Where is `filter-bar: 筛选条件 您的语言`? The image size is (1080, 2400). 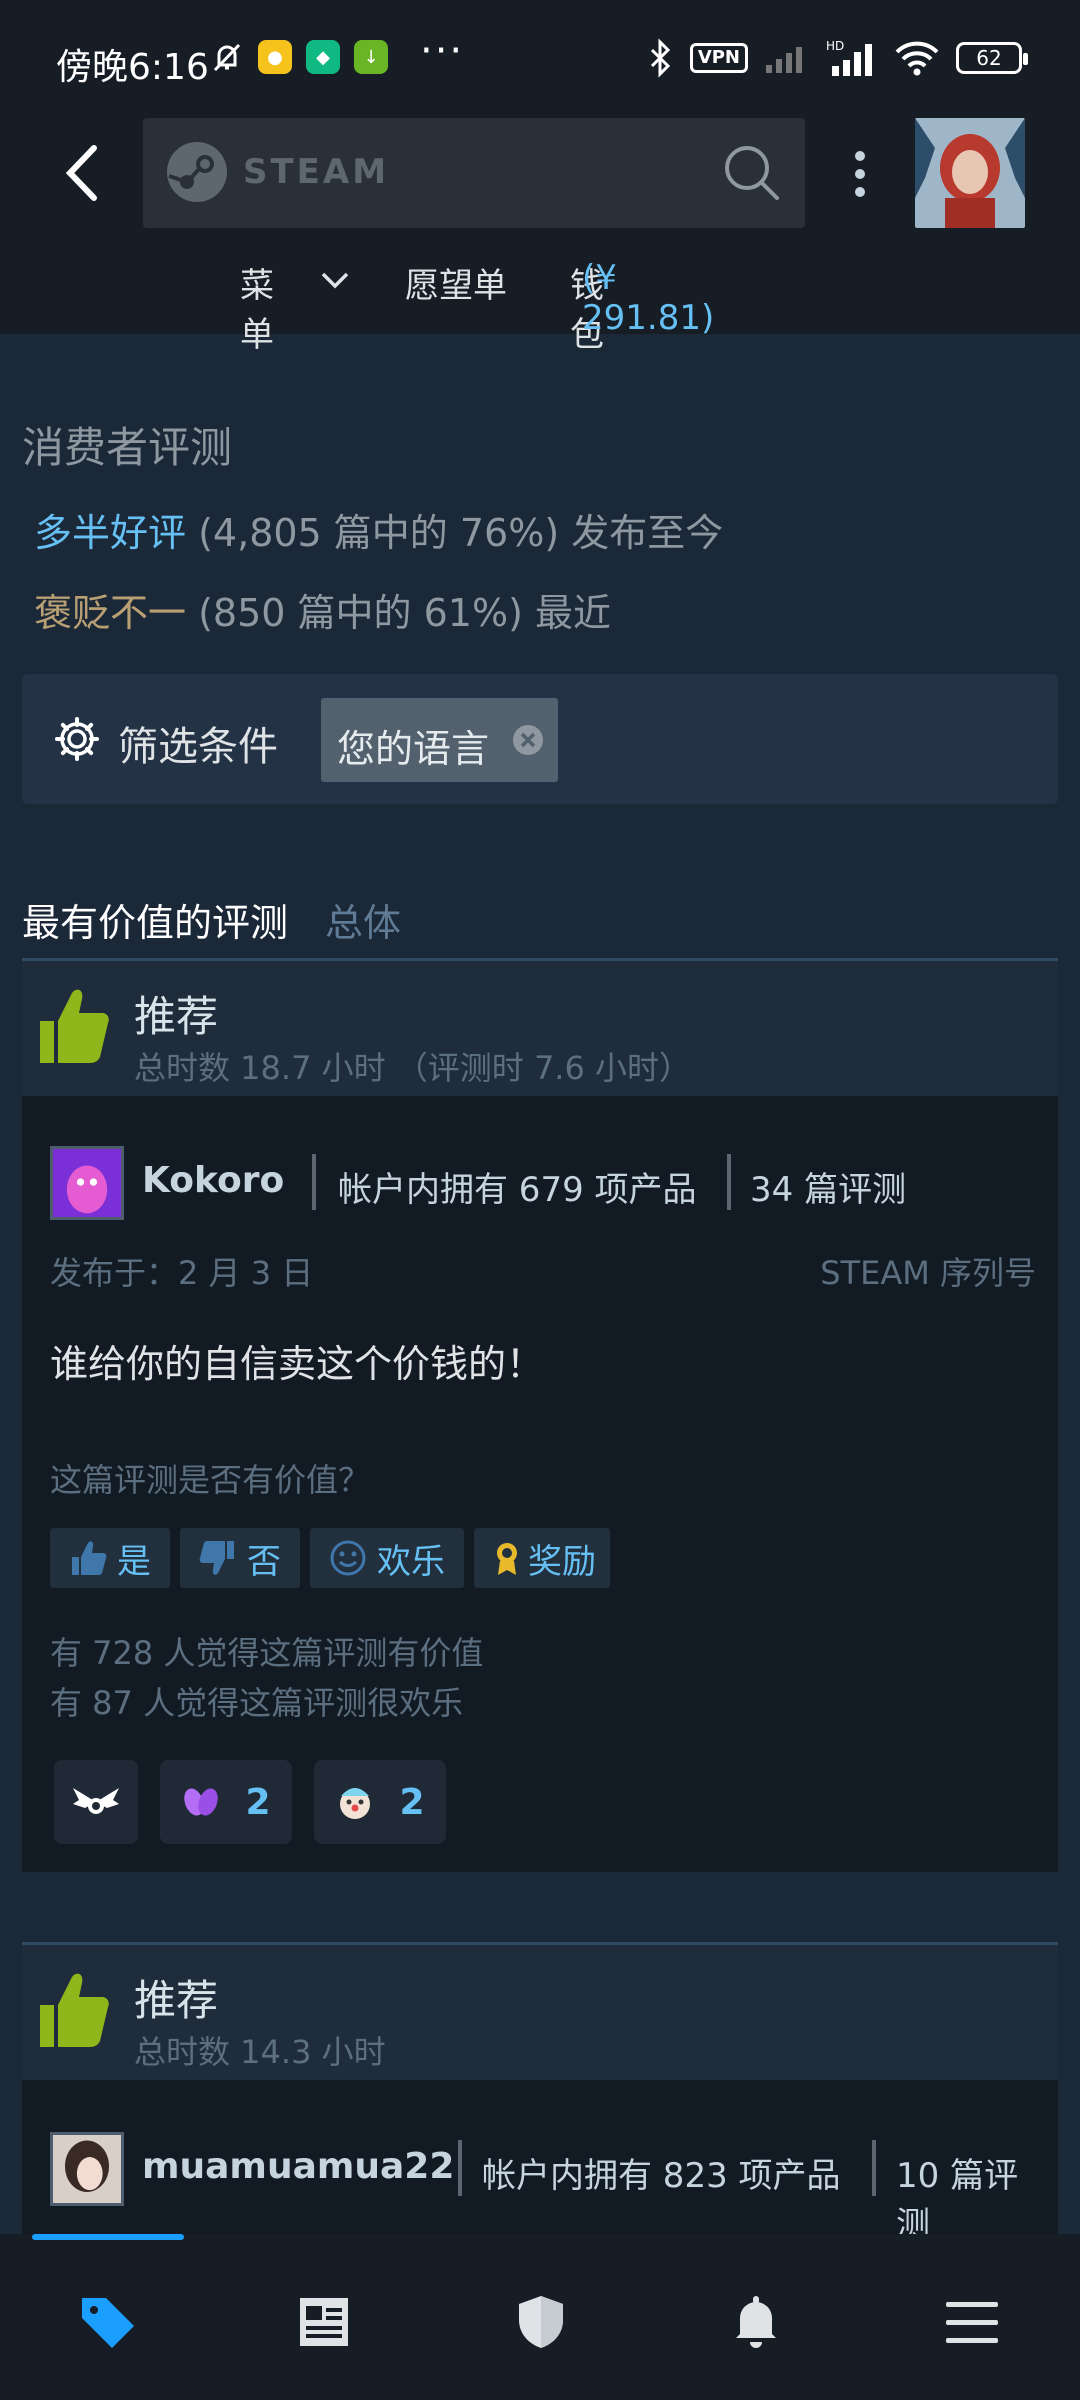 filter-bar: 筛选条件 您的语言 is located at coordinates (540, 739).